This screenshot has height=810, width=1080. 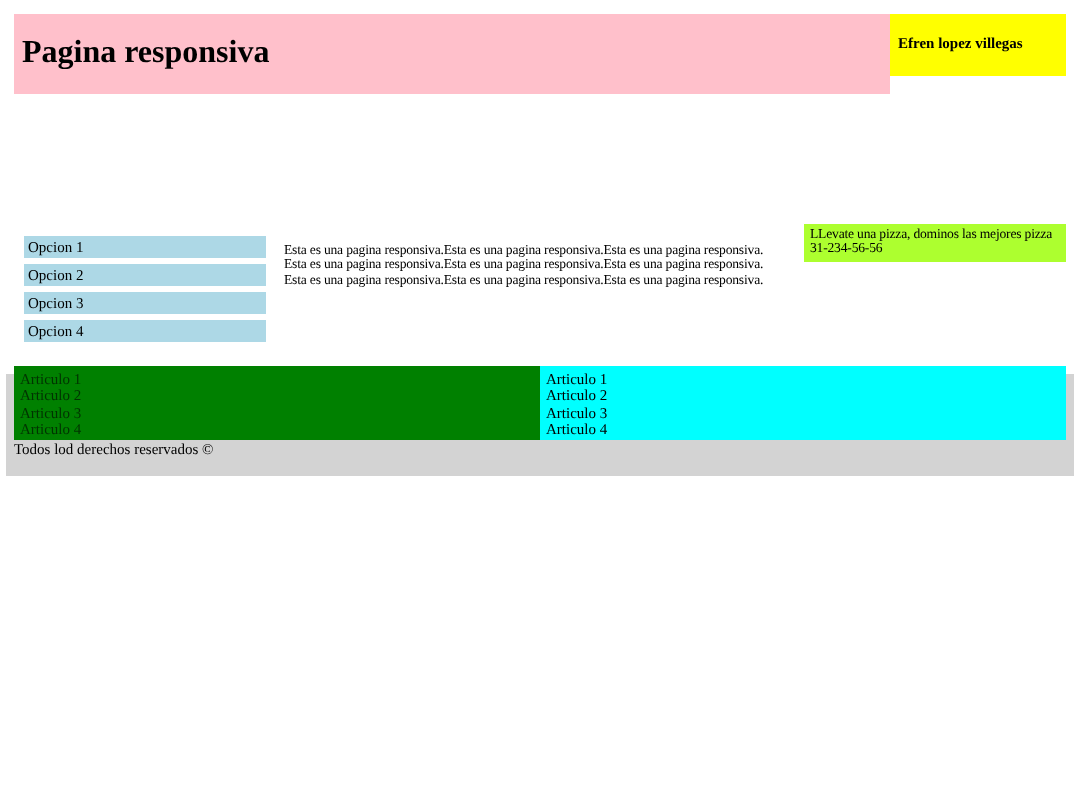 What do you see at coordinates (146, 54) in the screenshot?
I see `page-title: Pagina responsiva` at bounding box center [146, 54].